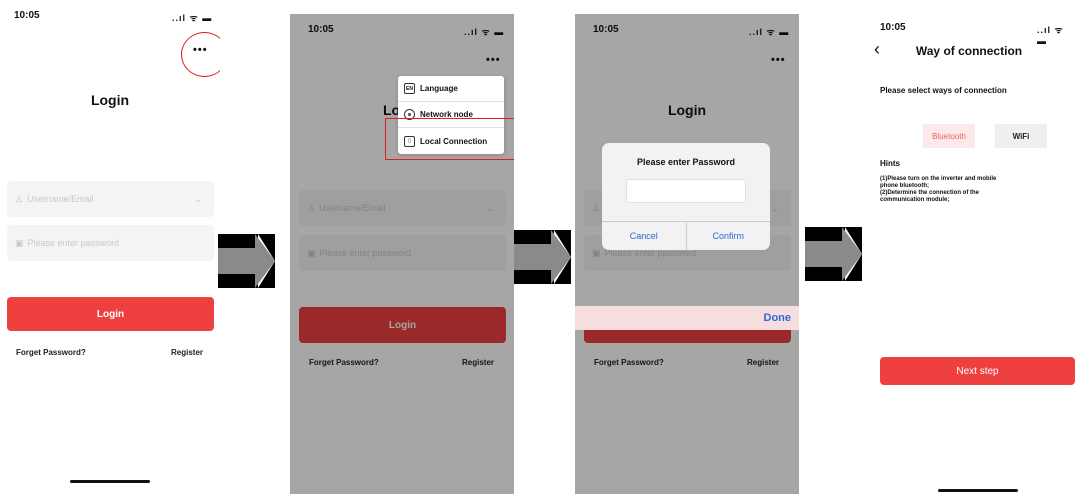 This screenshot has width=1076, height=494. What do you see at coordinates (686, 191) in the screenshot?
I see `dialog-password-input` at bounding box center [686, 191].